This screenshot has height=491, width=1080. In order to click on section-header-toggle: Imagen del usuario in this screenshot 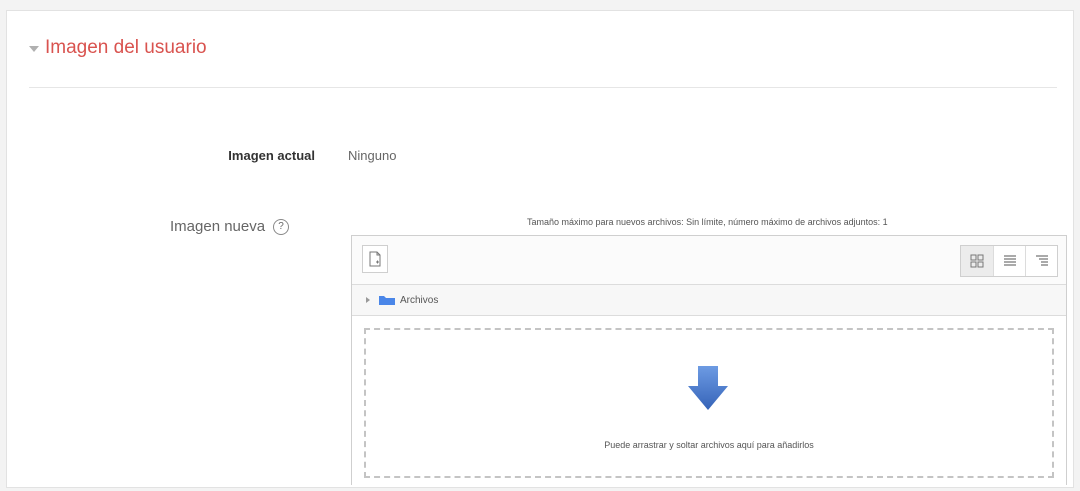, I will do `click(118, 48)`.